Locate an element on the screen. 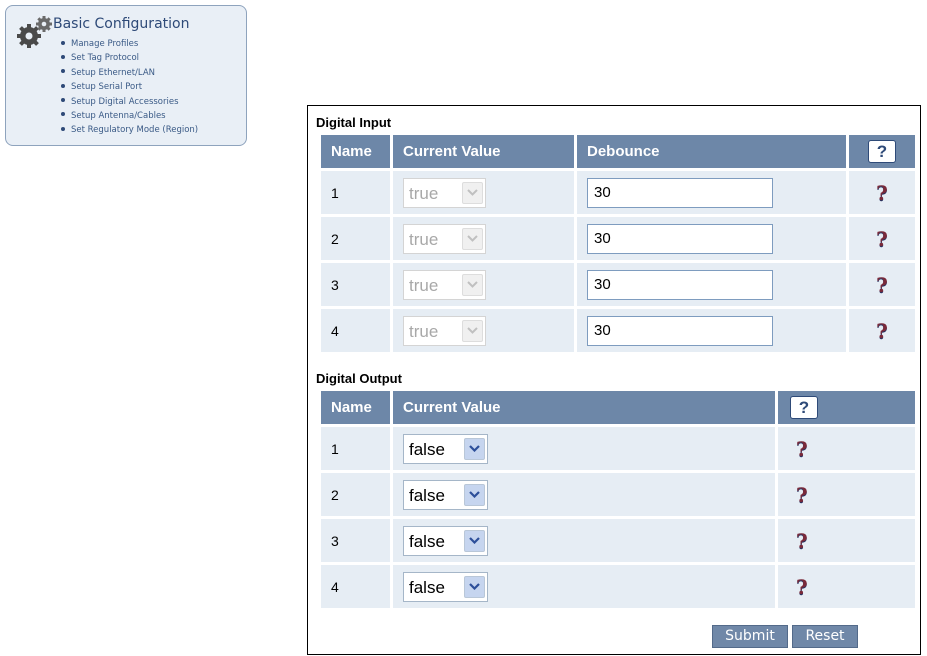 Image resolution: width=927 pixels, height=656 pixels. output-name-cell: 3 is located at coordinates (355, 540).